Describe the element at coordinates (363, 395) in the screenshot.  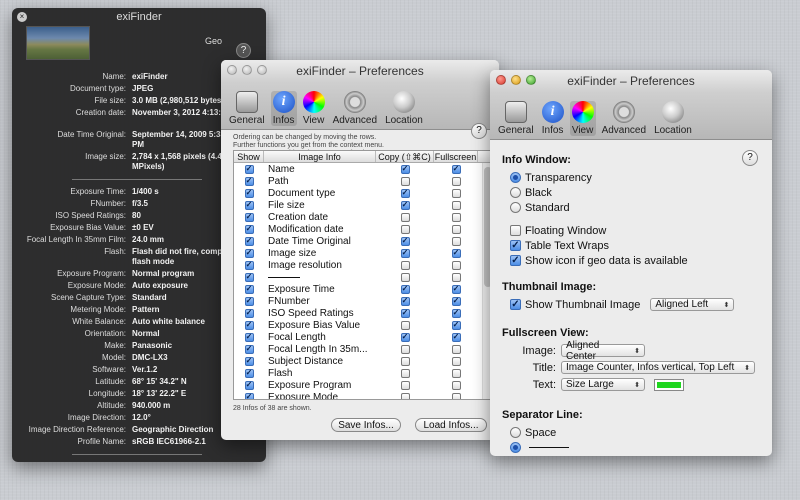
I see `table-row: ✓ Exposure Mode` at that location.